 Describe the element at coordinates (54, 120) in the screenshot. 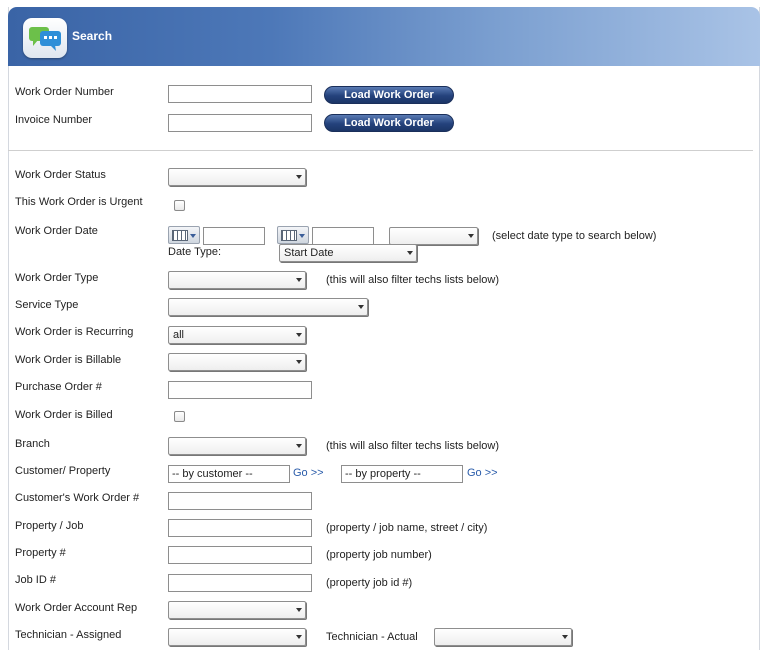

I see `invoice-number-label: Invoice Number` at that location.